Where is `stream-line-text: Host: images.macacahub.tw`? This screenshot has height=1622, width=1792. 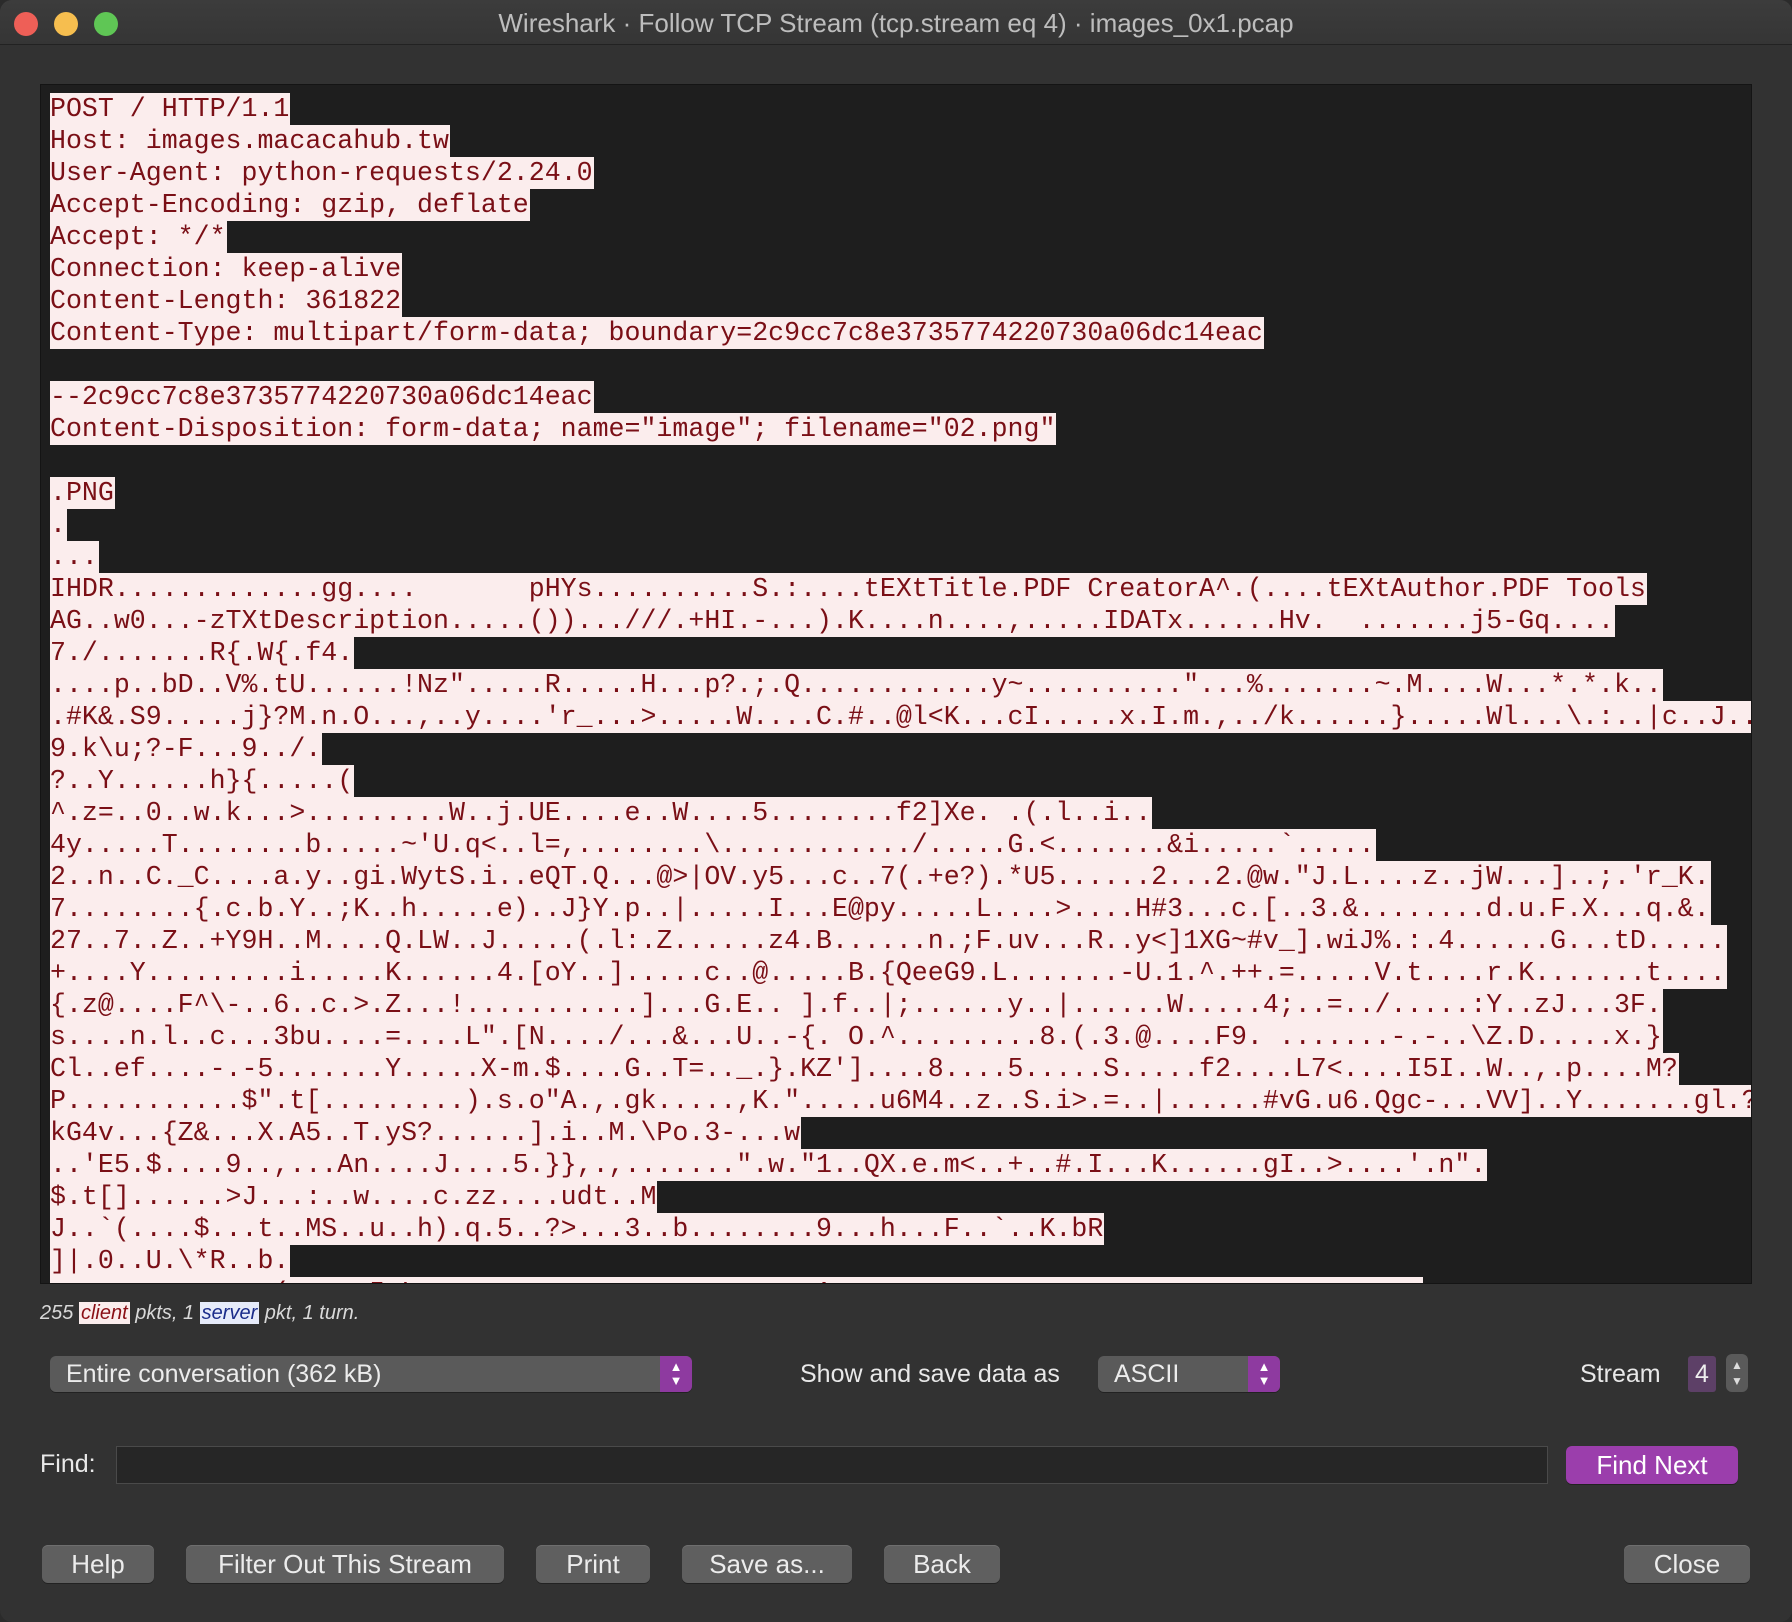
stream-line-text: Host: images.macacahub.tw is located at coordinates (250, 141).